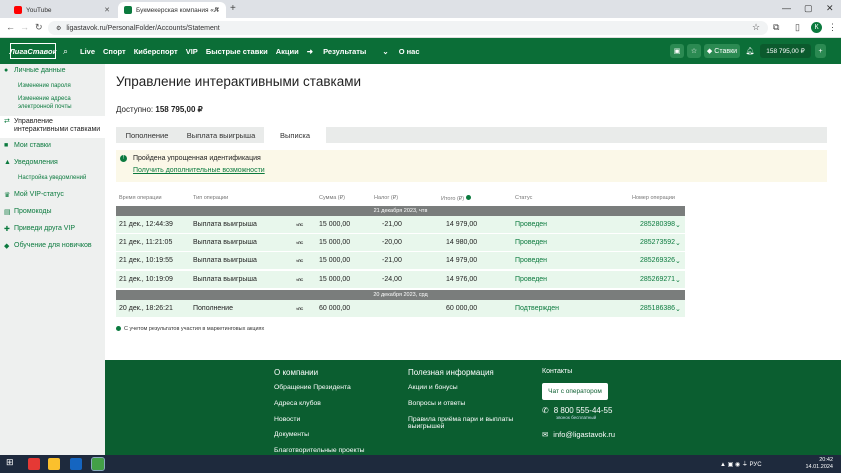 This screenshot has width=841, height=473. What do you see at coordinates (797, 27) in the screenshot?
I see `sidepanel-icon: ▯` at bounding box center [797, 27].